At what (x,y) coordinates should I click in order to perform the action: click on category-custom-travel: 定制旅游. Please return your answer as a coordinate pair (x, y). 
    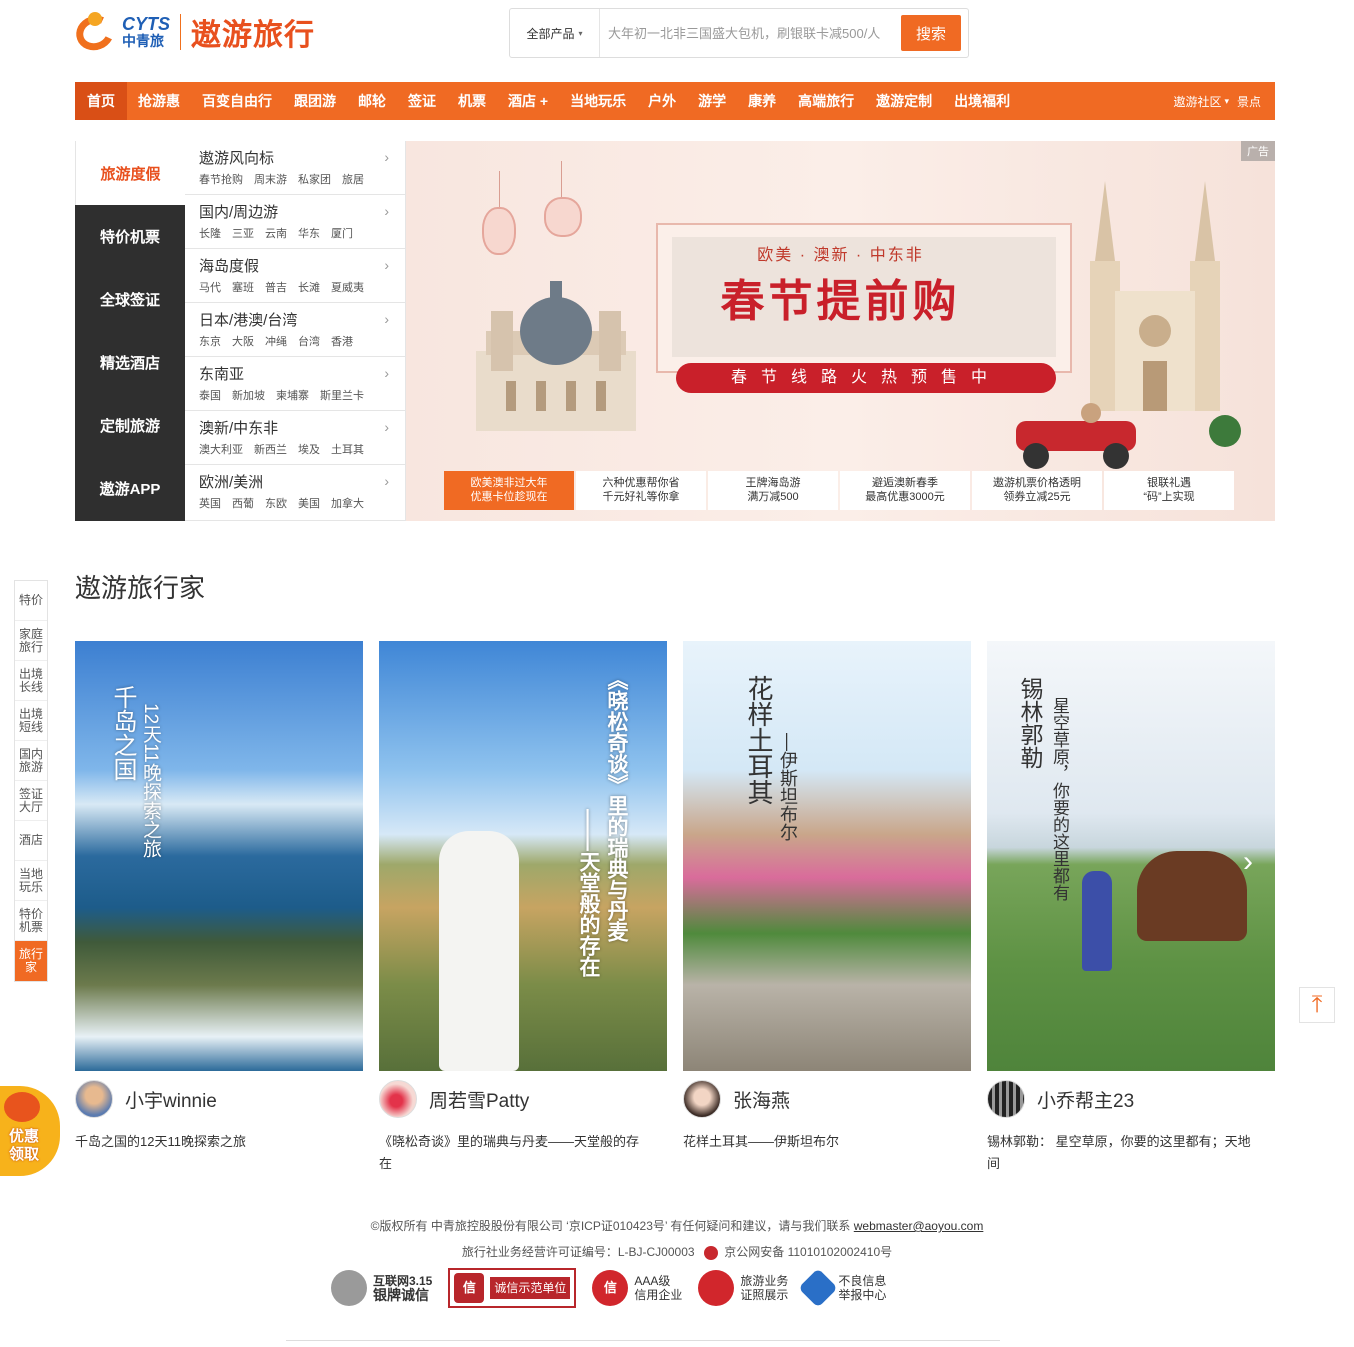
    Looking at the image, I should click on (130, 425).